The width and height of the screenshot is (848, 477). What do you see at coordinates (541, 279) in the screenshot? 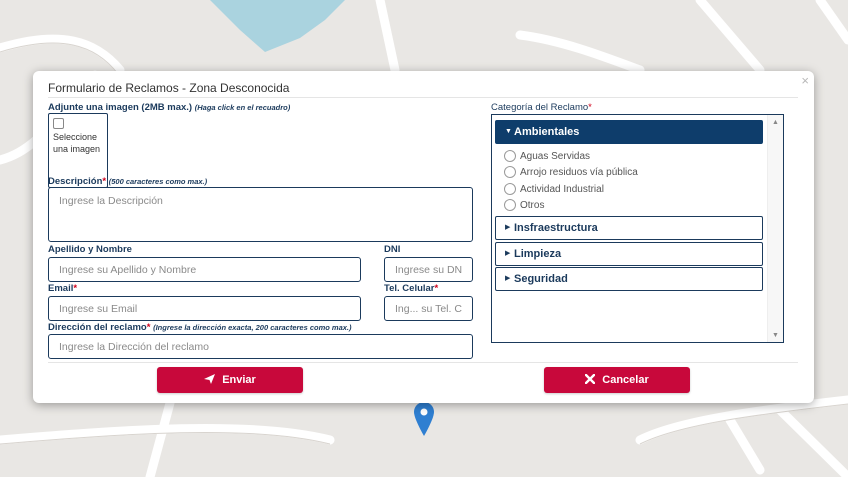
I see `category-group-label: Seguridad` at bounding box center [541, 279].